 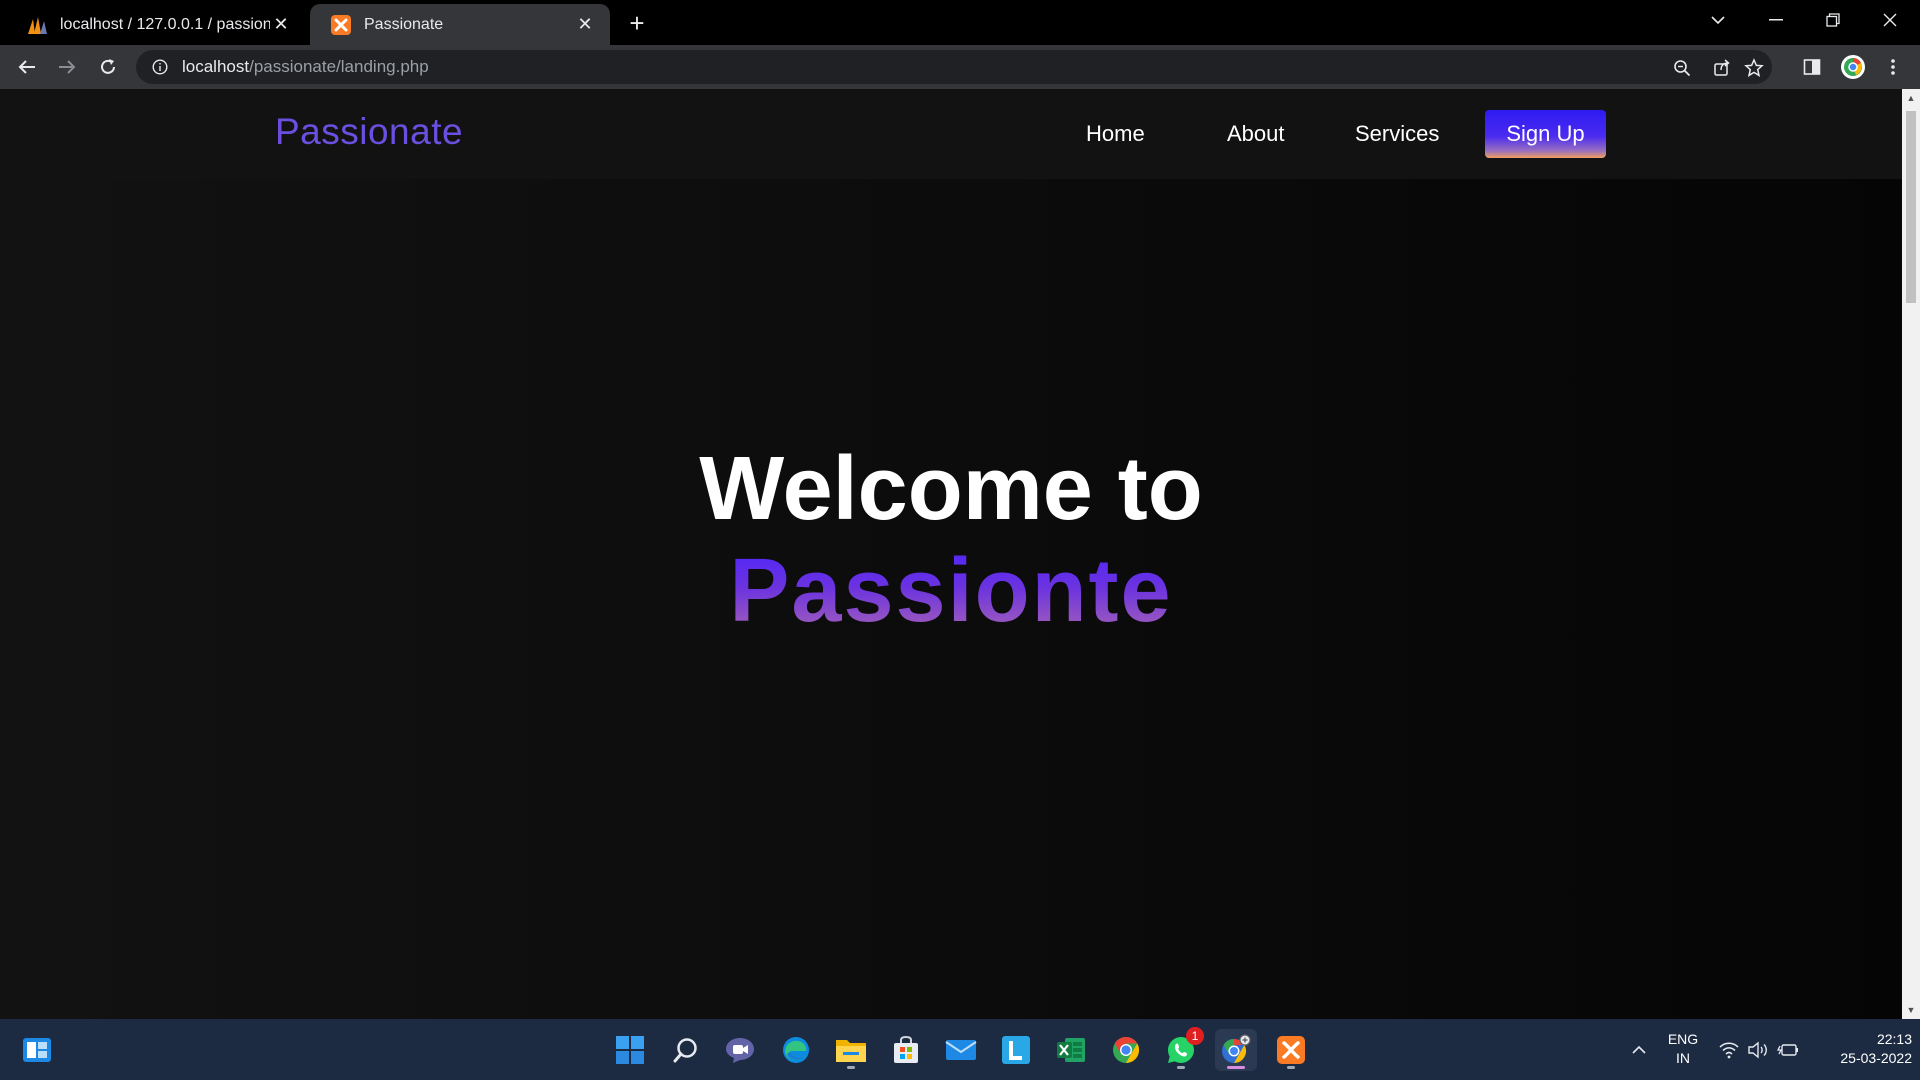 I want to click on nav-link-about: About, so click(x=1256, y=134).